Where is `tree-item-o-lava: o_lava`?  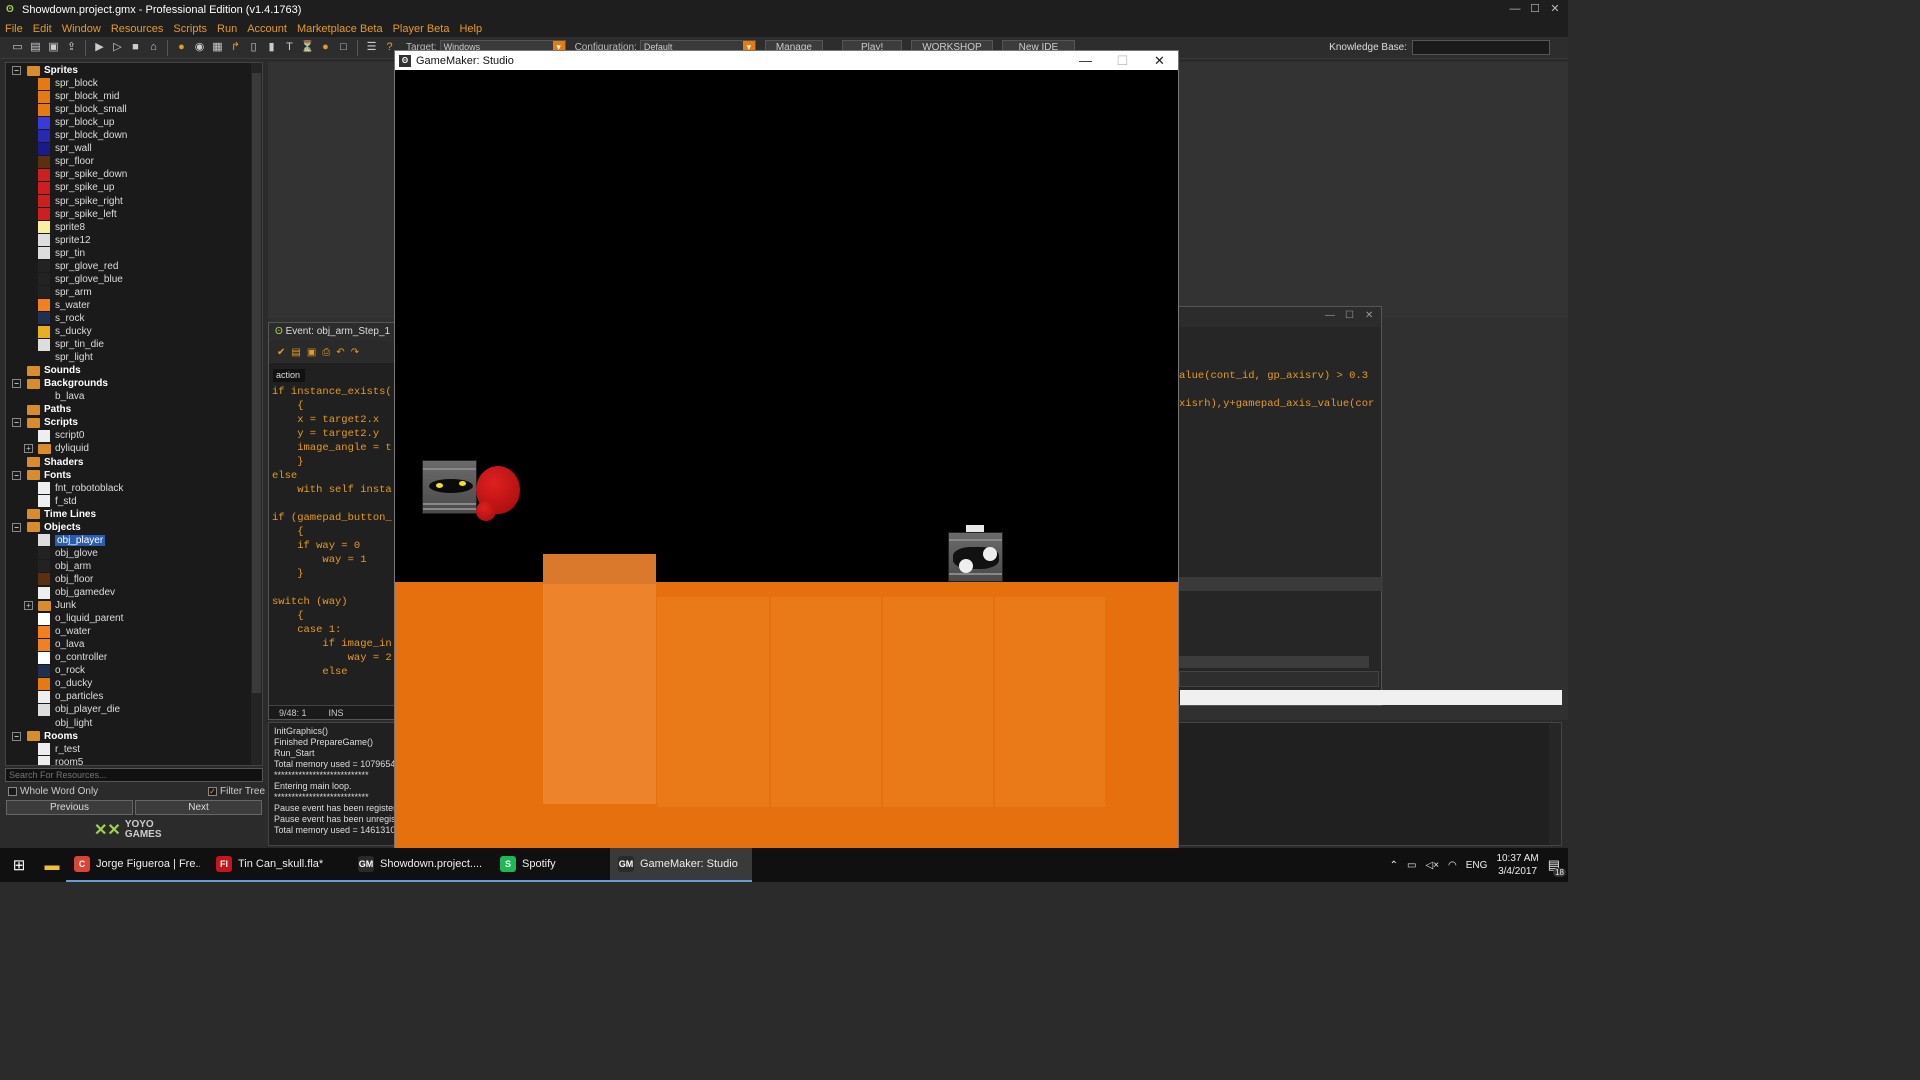 tree-item-o-lava: o_lava is located at coordinates (61, 644).